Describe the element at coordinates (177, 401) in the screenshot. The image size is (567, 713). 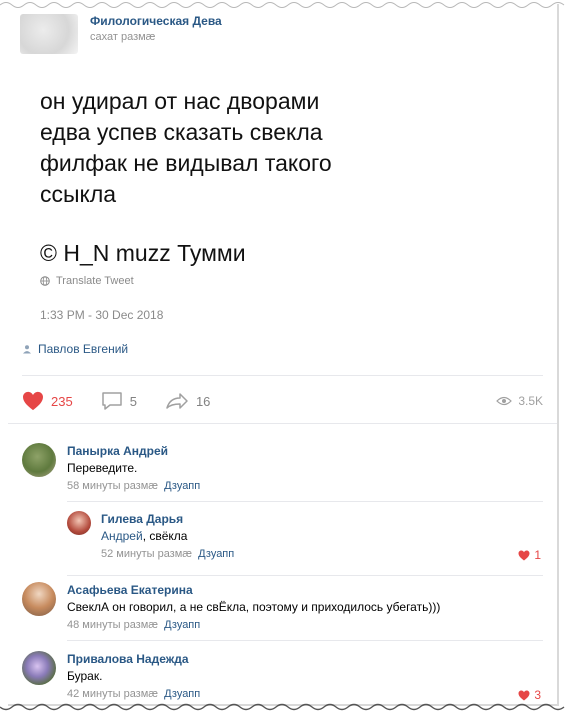
I see `share-icon` at that location.